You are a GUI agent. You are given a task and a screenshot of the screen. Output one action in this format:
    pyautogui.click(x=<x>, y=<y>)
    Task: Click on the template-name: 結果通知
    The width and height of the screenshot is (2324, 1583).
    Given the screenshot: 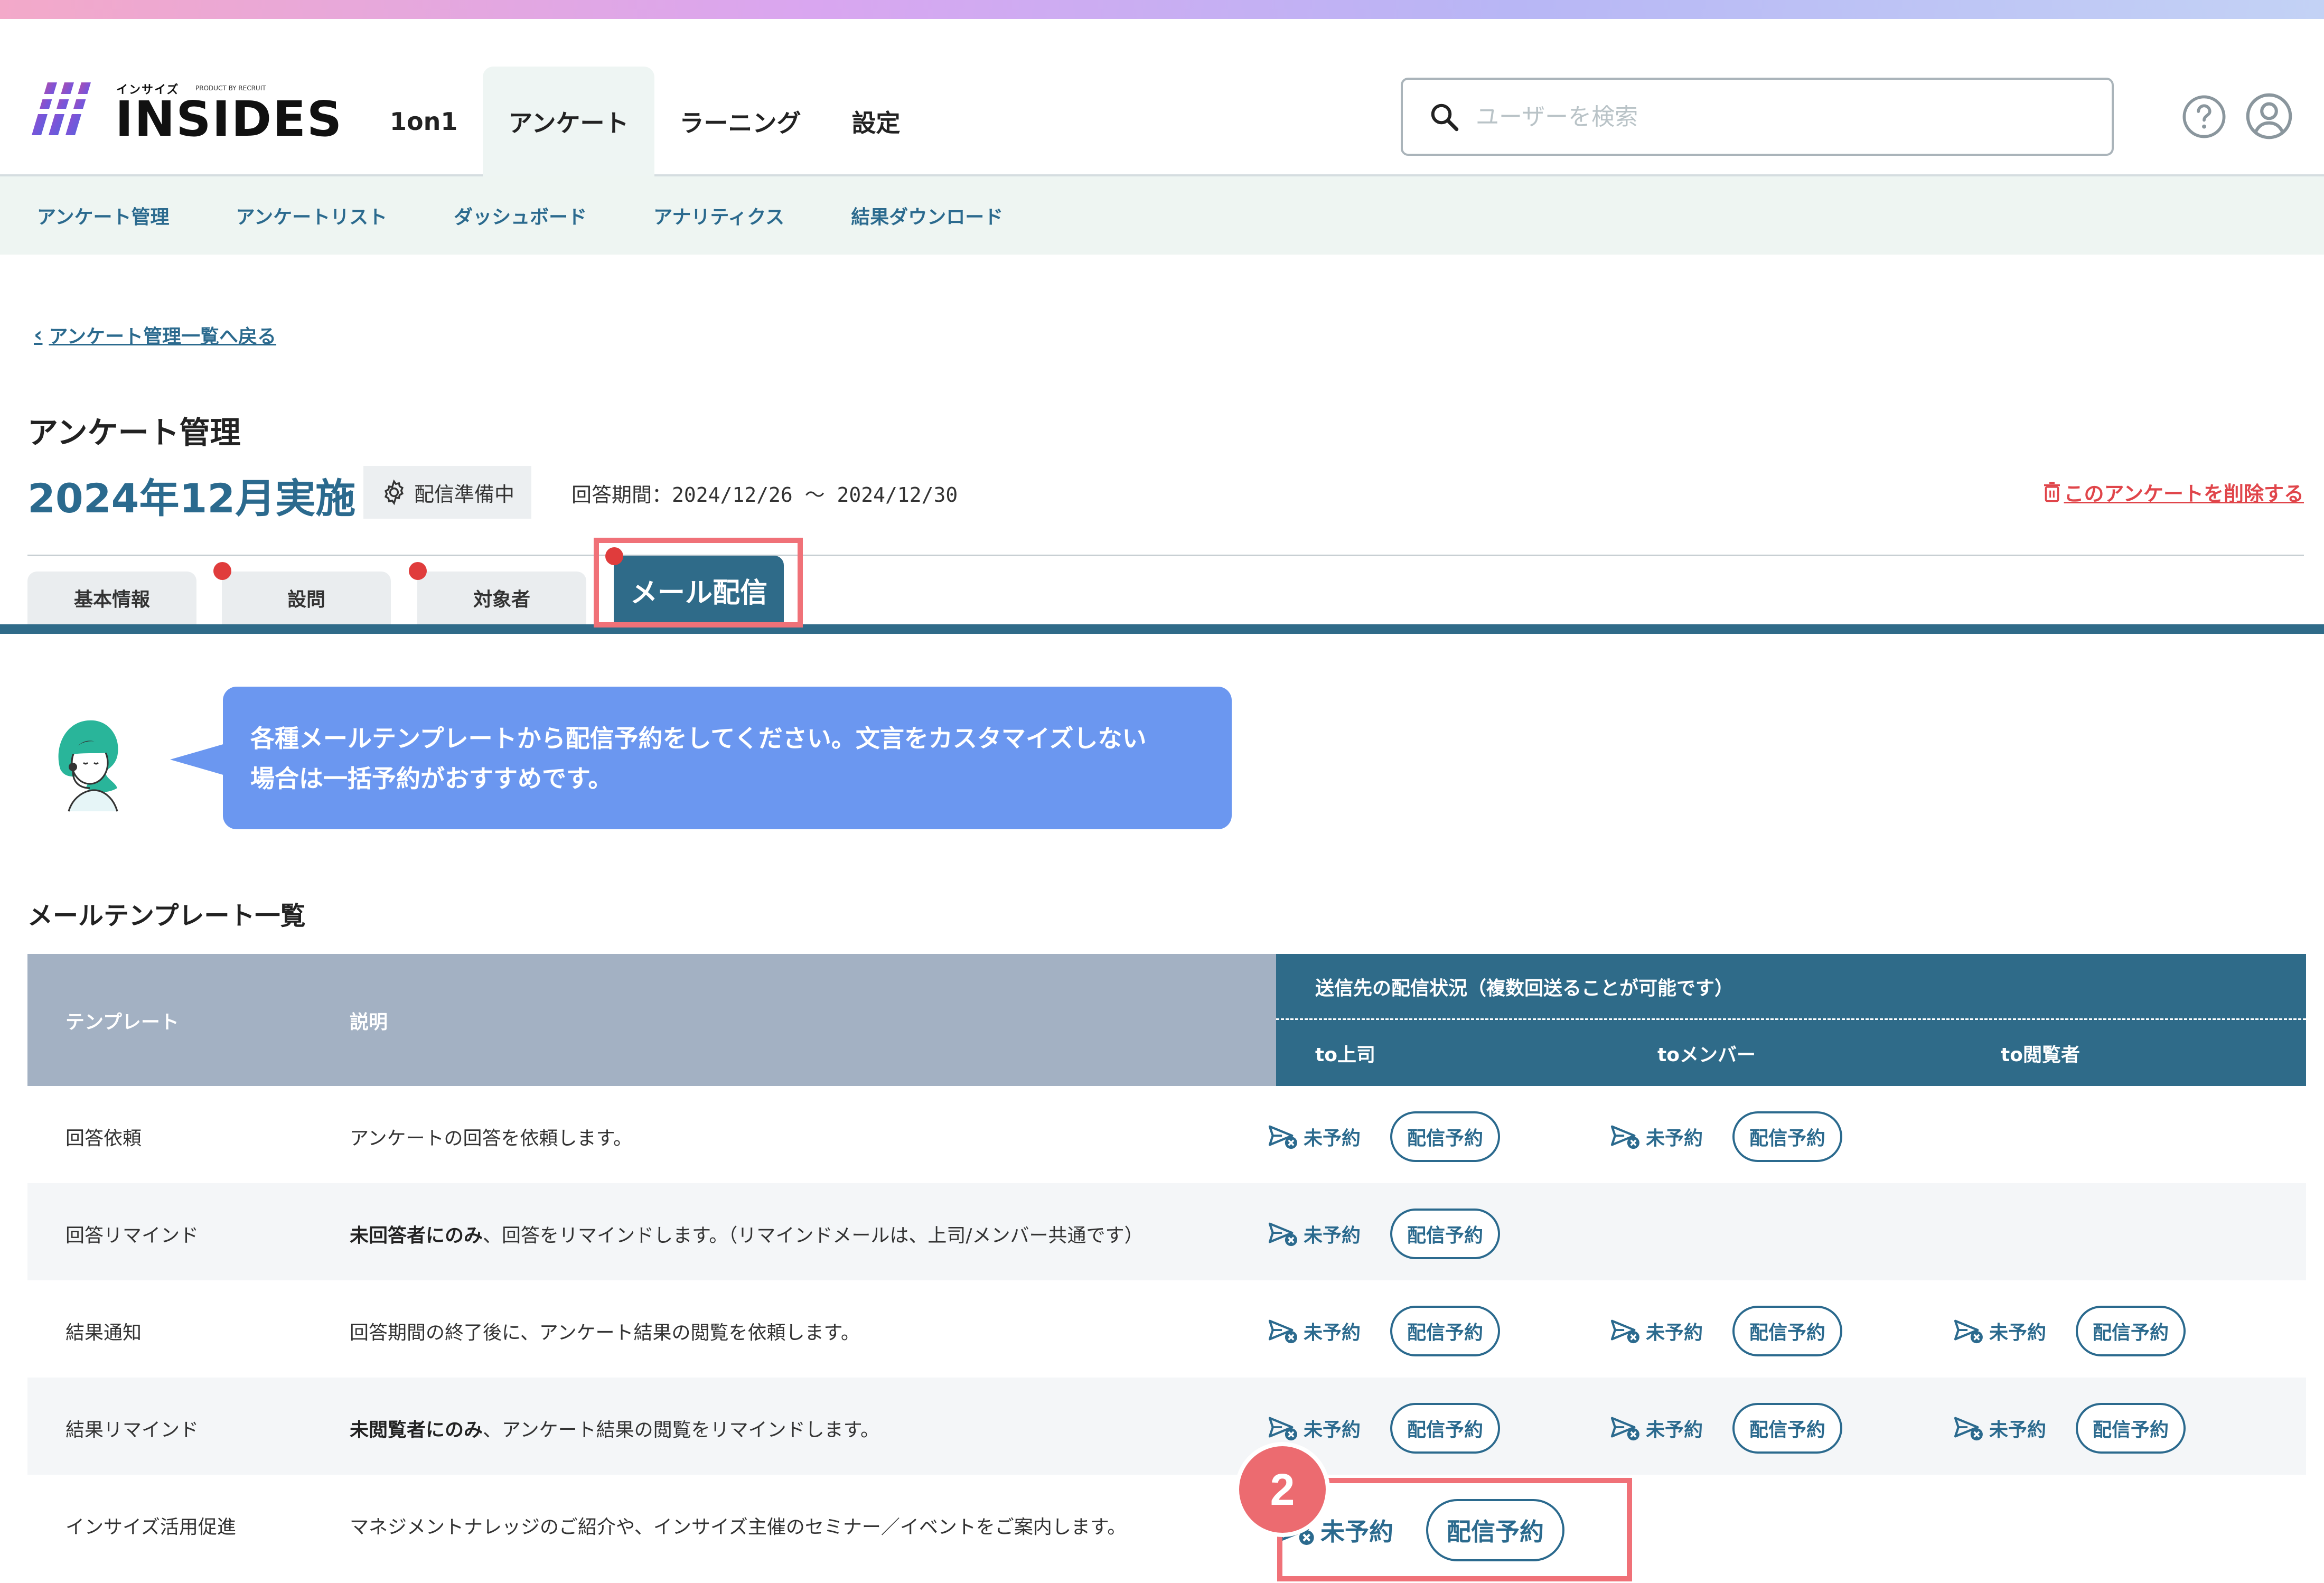 What is the action you would take?
    pyautogui.click(x=103, y=1333)
    